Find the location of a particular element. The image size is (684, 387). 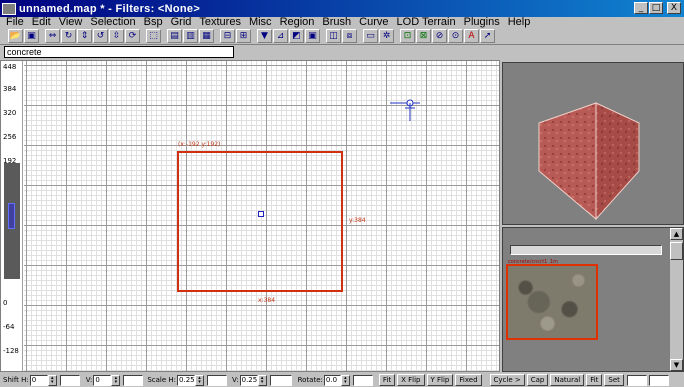

vertical-ruler: 448 384 320 256 192 0 -64 -128 is located at coordinates (12, 216).